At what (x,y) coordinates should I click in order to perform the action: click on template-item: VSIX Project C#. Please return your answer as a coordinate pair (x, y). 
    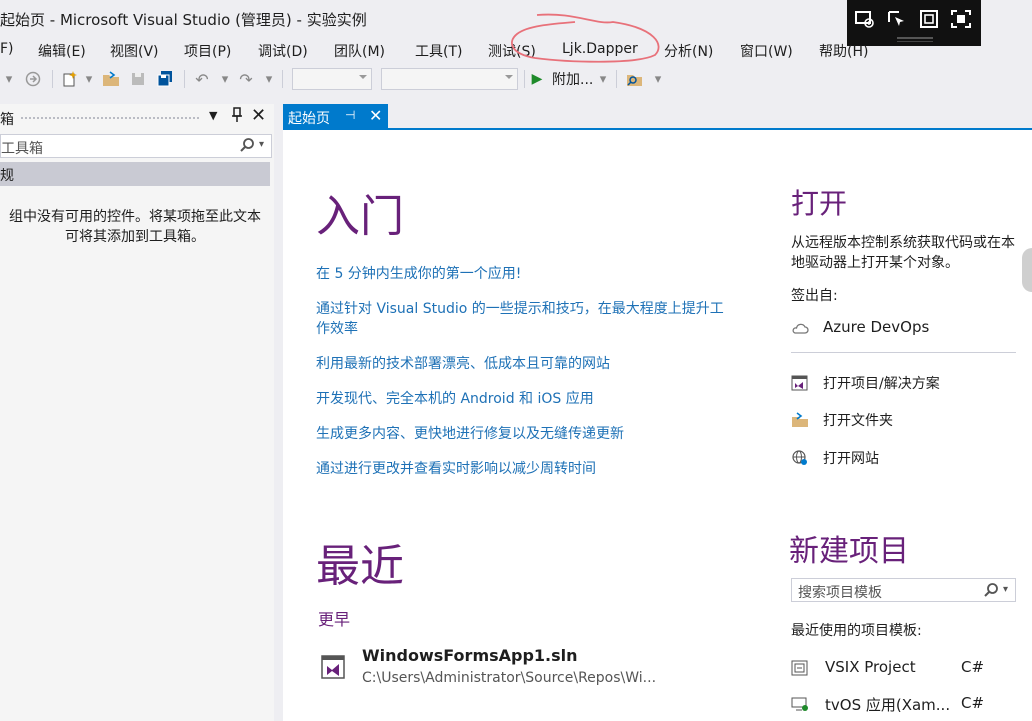
    Looking at the image, I should click on (903, 669).